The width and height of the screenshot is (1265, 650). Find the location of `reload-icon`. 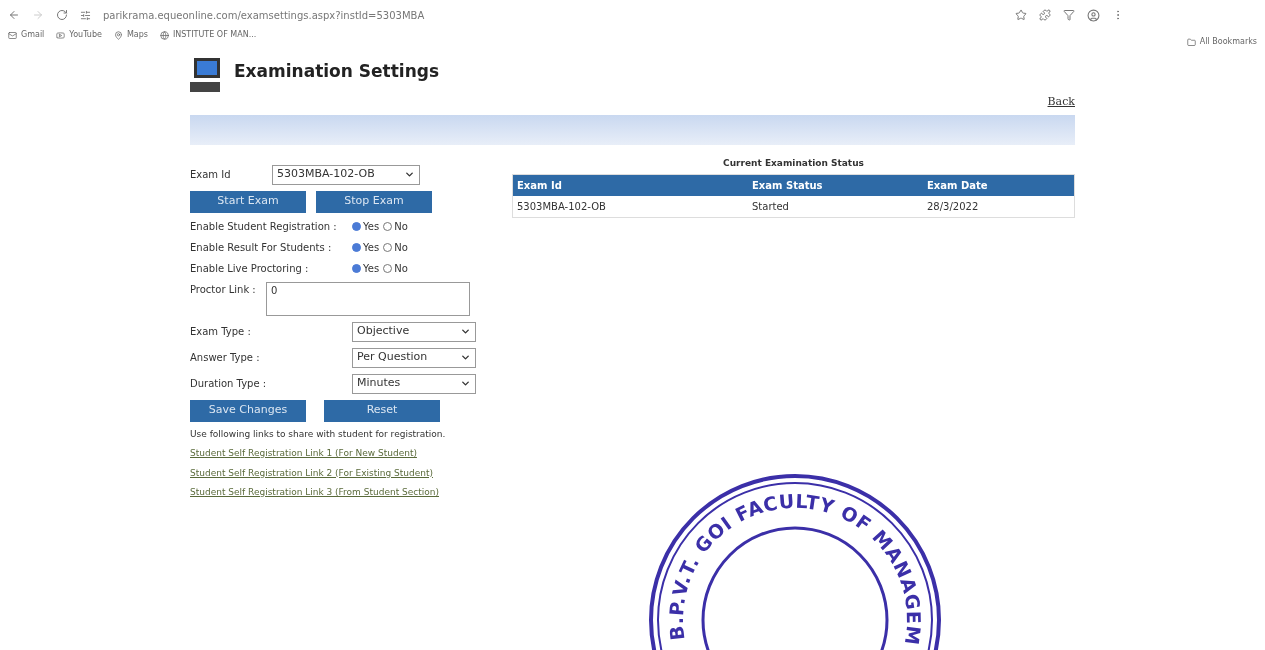

reload-icon is located at coordinates (62, 15).